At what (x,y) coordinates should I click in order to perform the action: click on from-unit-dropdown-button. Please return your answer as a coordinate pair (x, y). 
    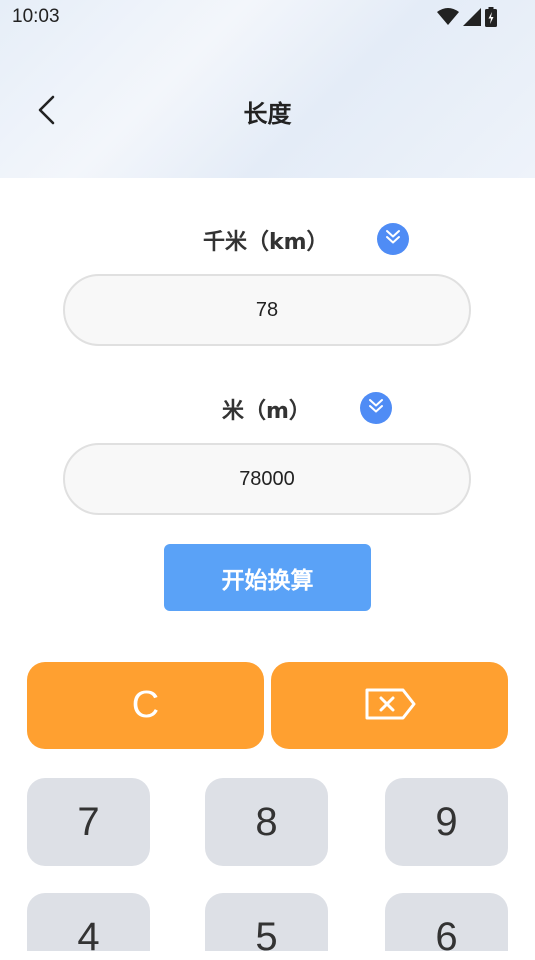
    Looking at the image, I should click on (393, 239).